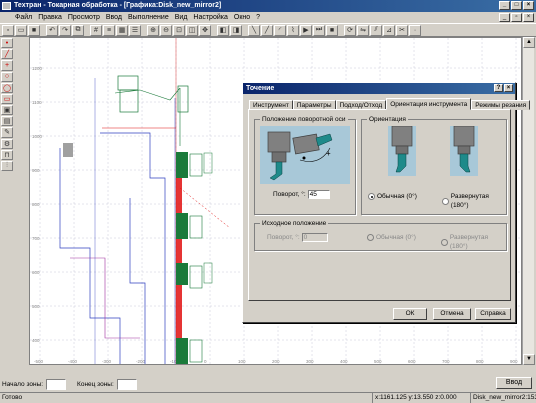  Describe the element at coordinates (504, 17) in the screenshot. I see `mdi-minimize-button: _` at that location.